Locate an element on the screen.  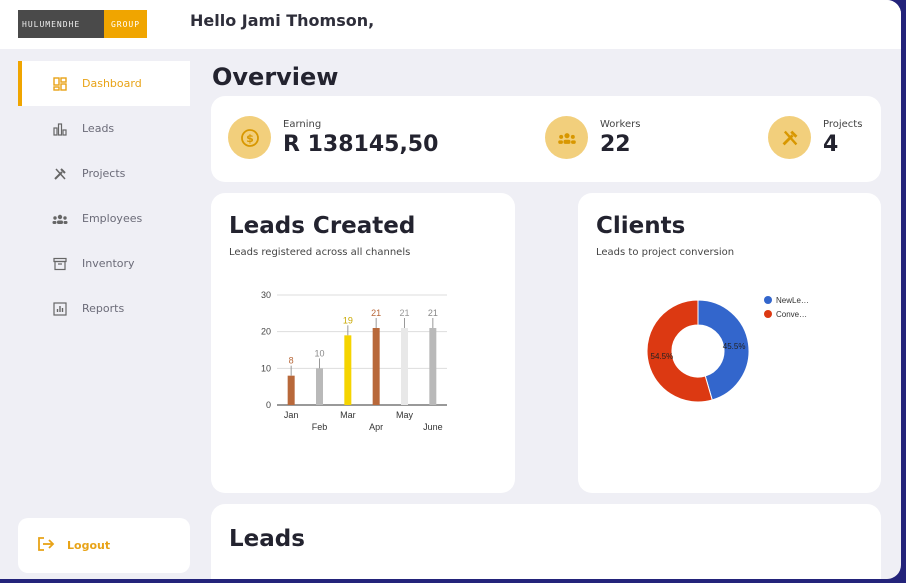
stat-value: 4 is located at coordinates (831, 144).